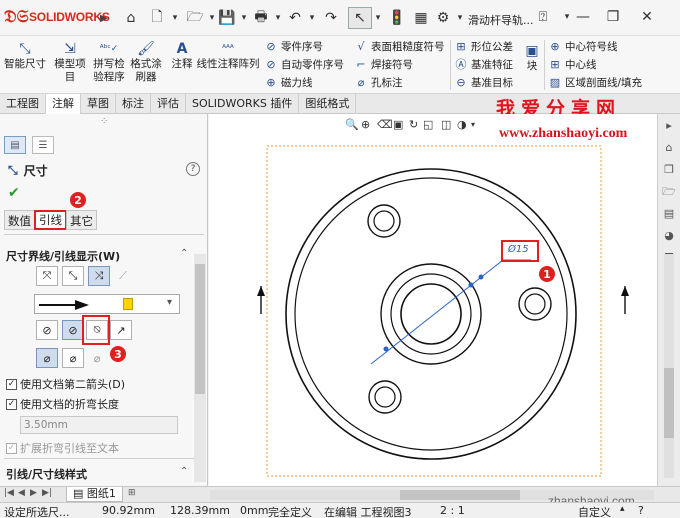 The image size is (680, 518). What do you see at coordinates (57, 17) in the screenshot?
I see `app-brand: 𝔇𝔖 SOLIDWORKS` at bounding box center [57, 17].